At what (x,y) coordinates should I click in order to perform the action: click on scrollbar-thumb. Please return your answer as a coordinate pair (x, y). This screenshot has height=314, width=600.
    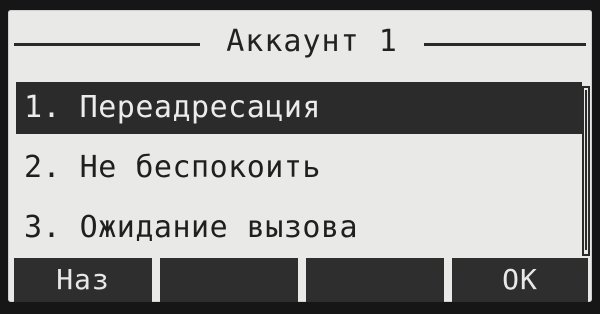
    Looking at the image, I should click on (586, 170).